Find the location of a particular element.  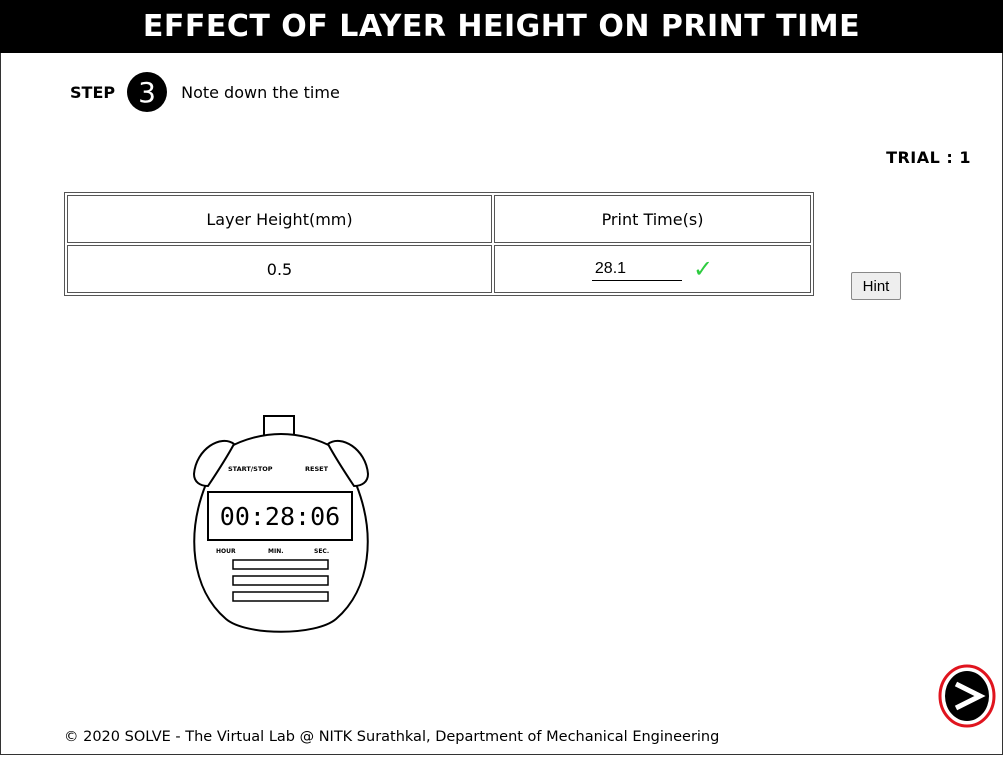

page-title: EFFECT OF LAYER HEIGHT ON PRINT TIME is located at coordinates (501, 26).